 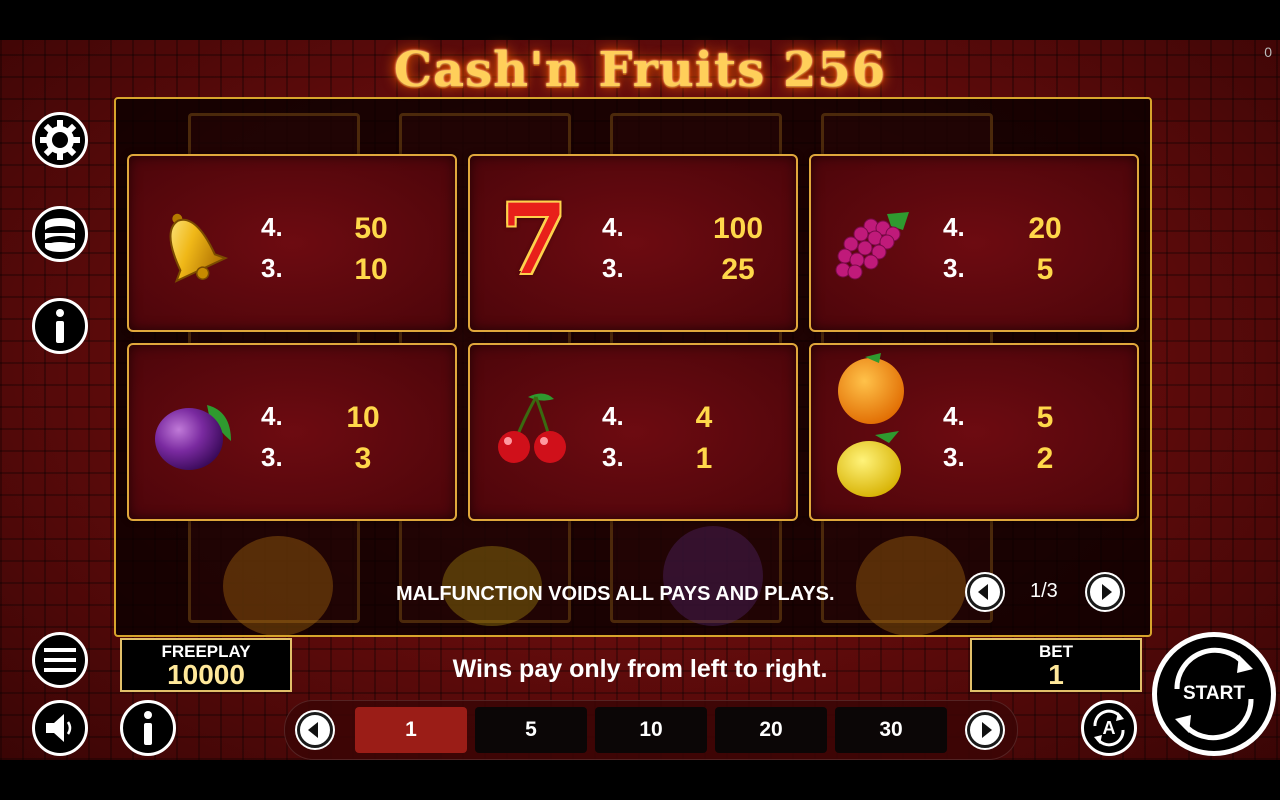 I want to click on prev-page-button, so click(x=985, y=592).